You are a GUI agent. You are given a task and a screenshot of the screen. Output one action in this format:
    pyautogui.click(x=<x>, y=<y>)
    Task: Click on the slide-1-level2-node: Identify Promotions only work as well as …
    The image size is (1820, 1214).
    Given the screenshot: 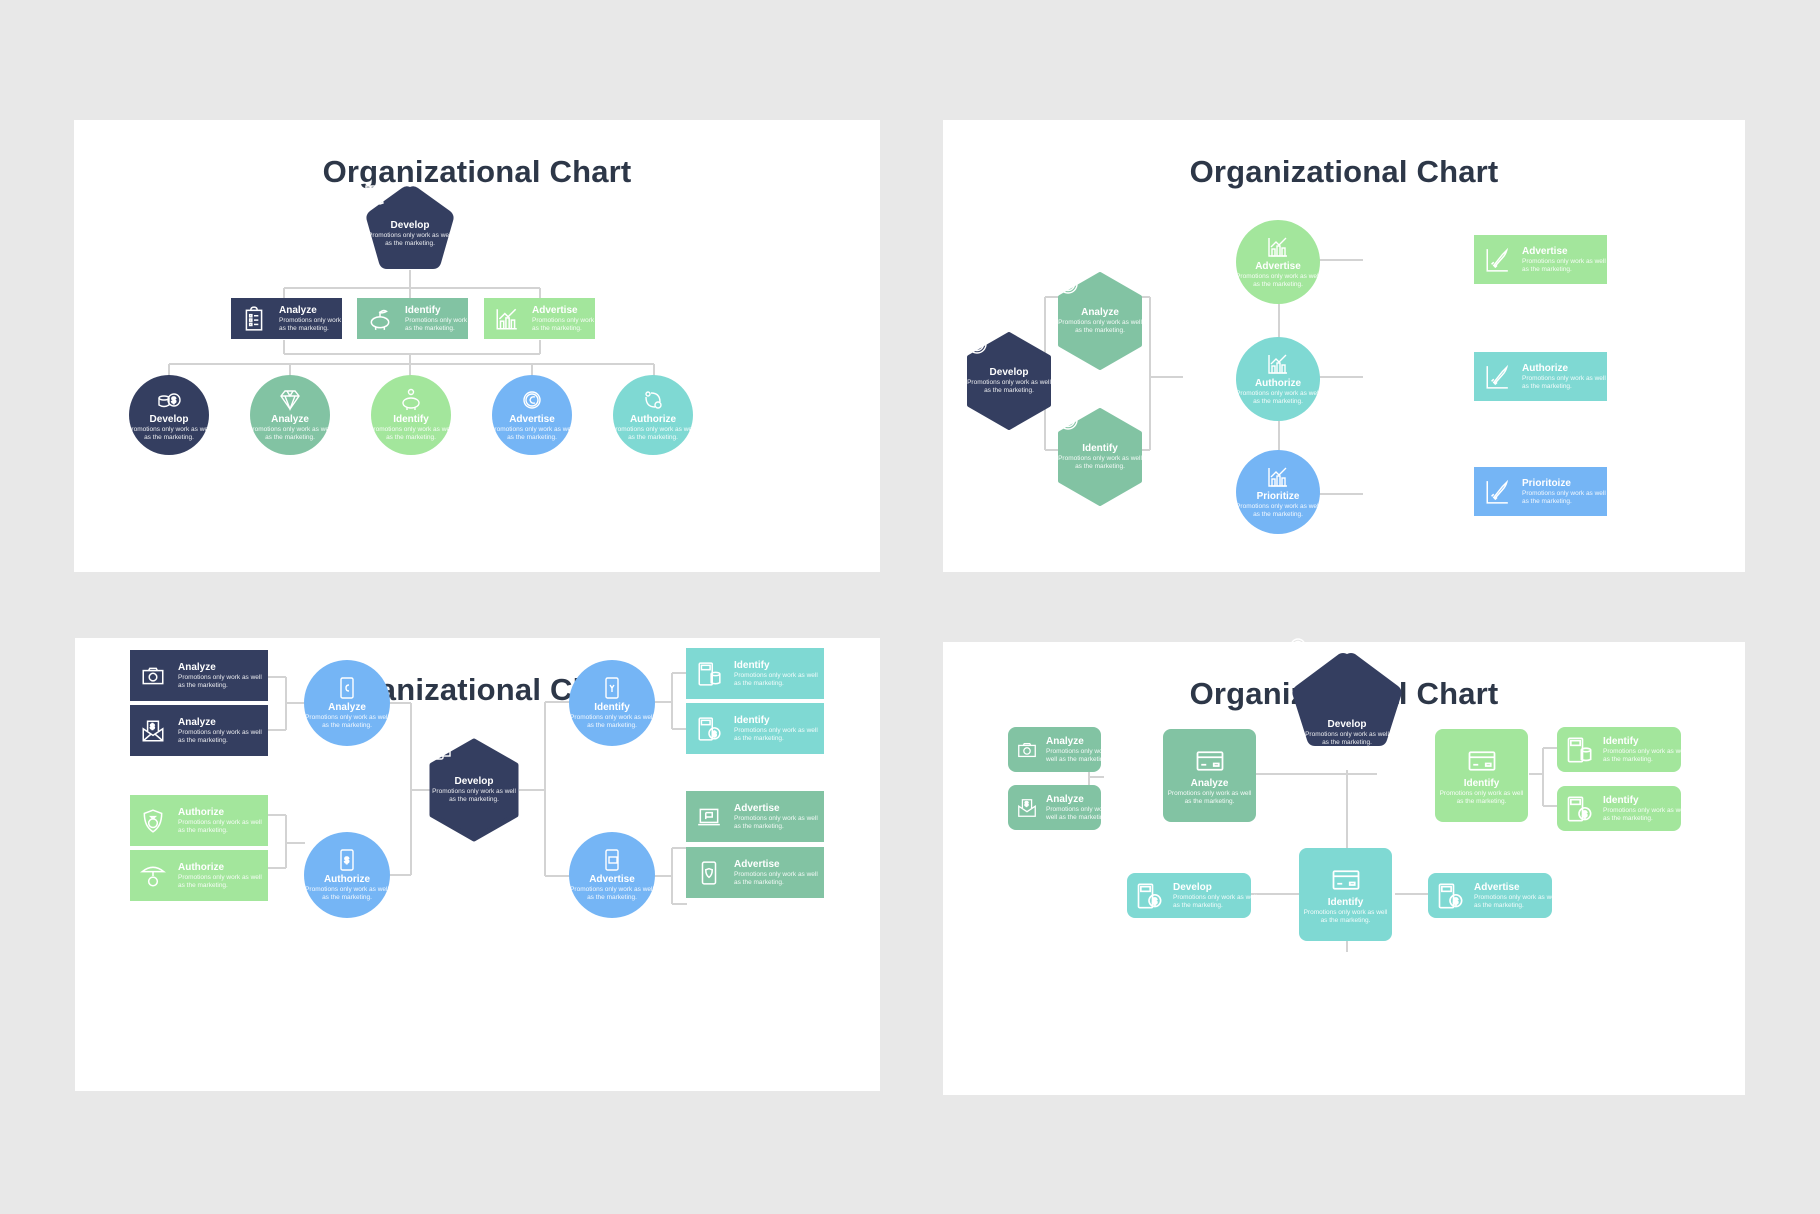 What is the action you would take?
    pyautogui.click(x=423, y=318)
    